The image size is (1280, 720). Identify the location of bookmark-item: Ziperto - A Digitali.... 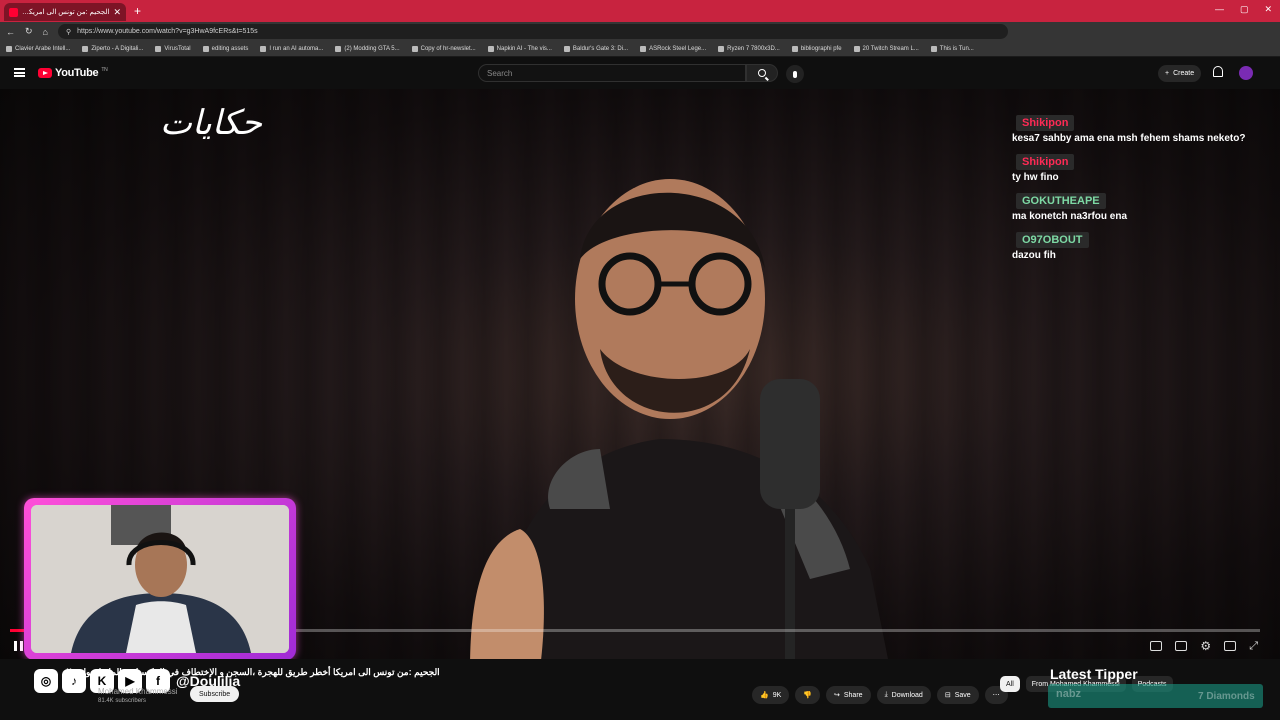
(112, 48).